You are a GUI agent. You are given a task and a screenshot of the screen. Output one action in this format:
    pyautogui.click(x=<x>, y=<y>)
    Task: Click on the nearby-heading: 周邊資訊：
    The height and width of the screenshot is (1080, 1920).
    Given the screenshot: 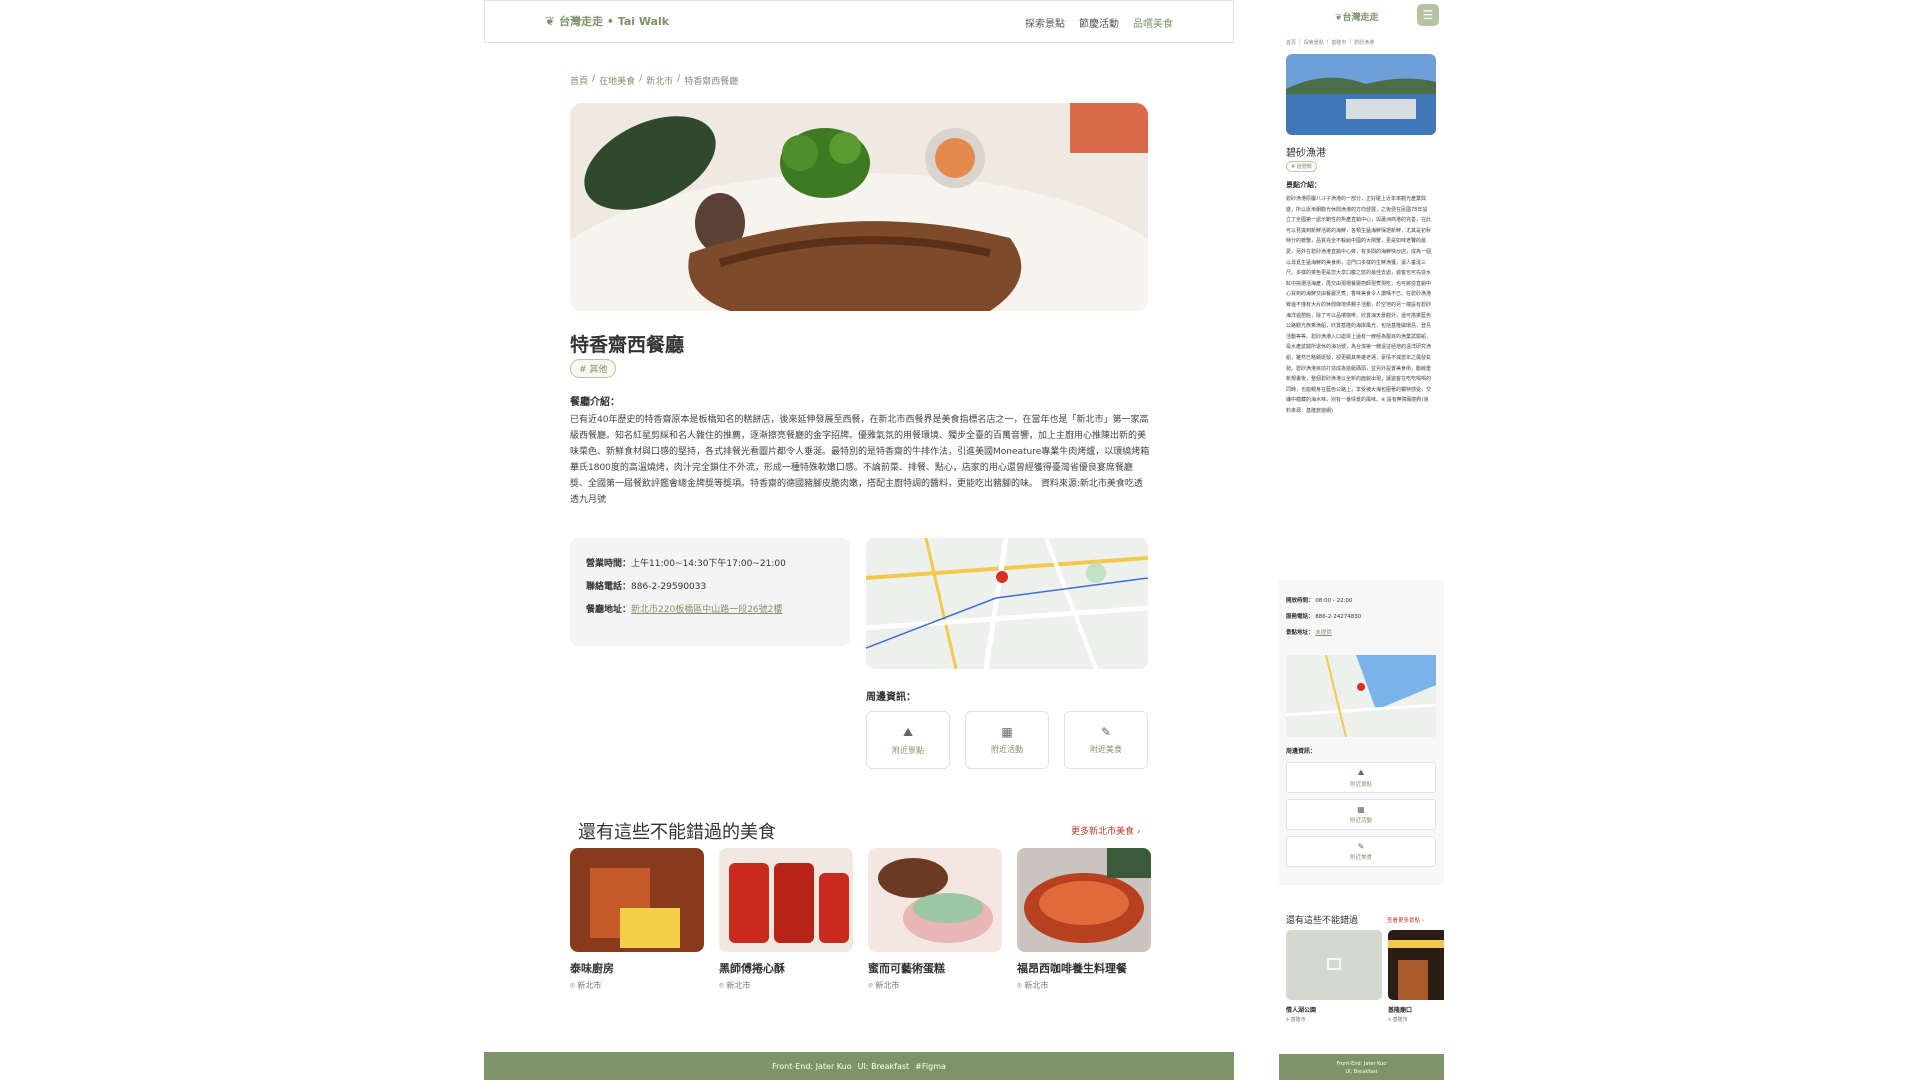 What is the action you would take?
    pyautogui.click(x=891, y=697)
    